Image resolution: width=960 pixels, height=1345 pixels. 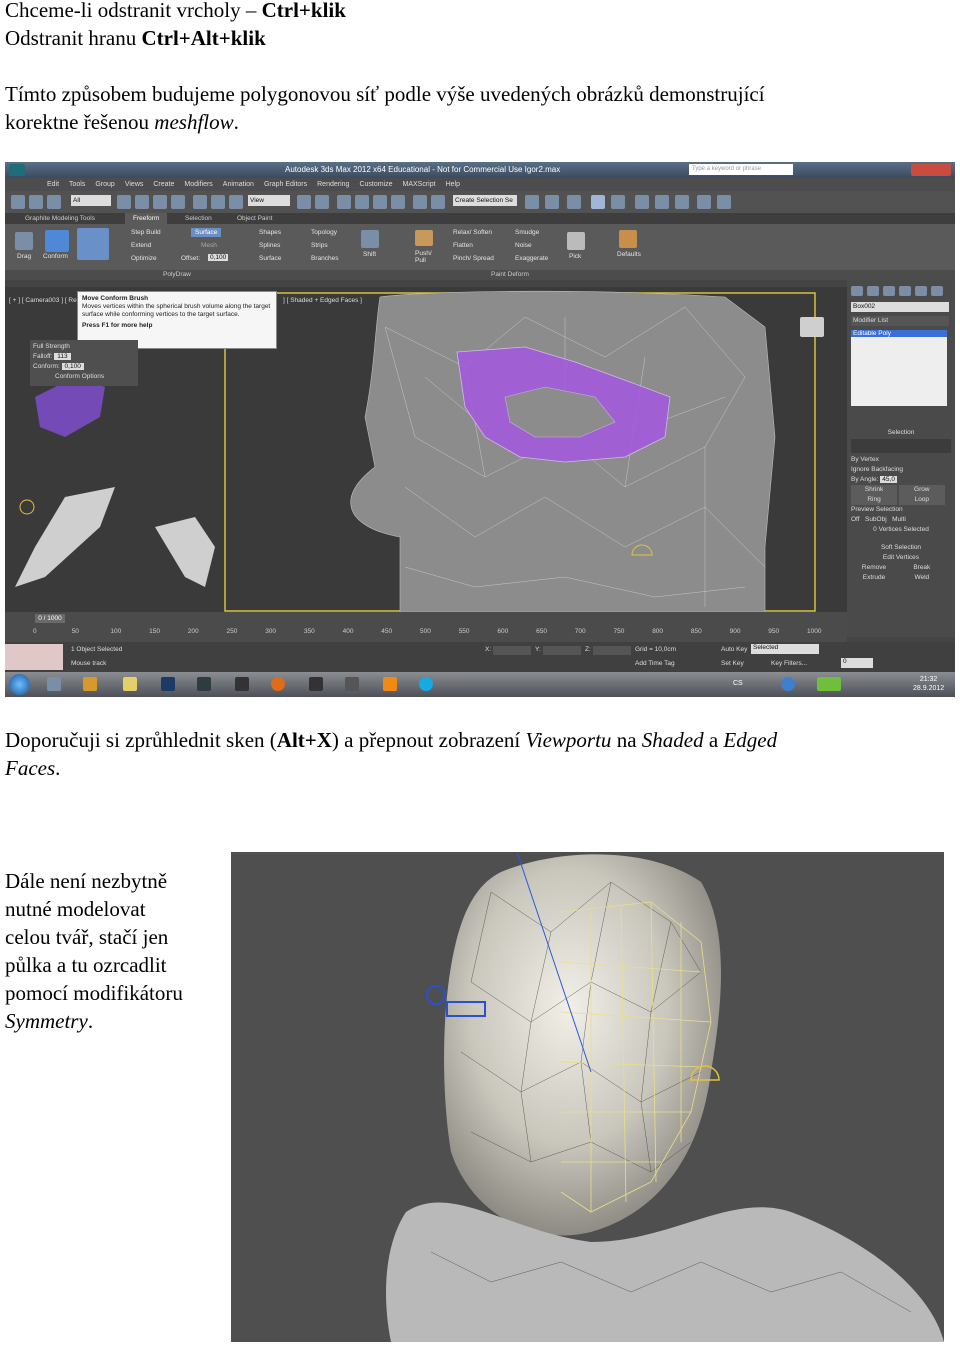 I want to click on language-indicator: CS, so click(x=738, y=683).